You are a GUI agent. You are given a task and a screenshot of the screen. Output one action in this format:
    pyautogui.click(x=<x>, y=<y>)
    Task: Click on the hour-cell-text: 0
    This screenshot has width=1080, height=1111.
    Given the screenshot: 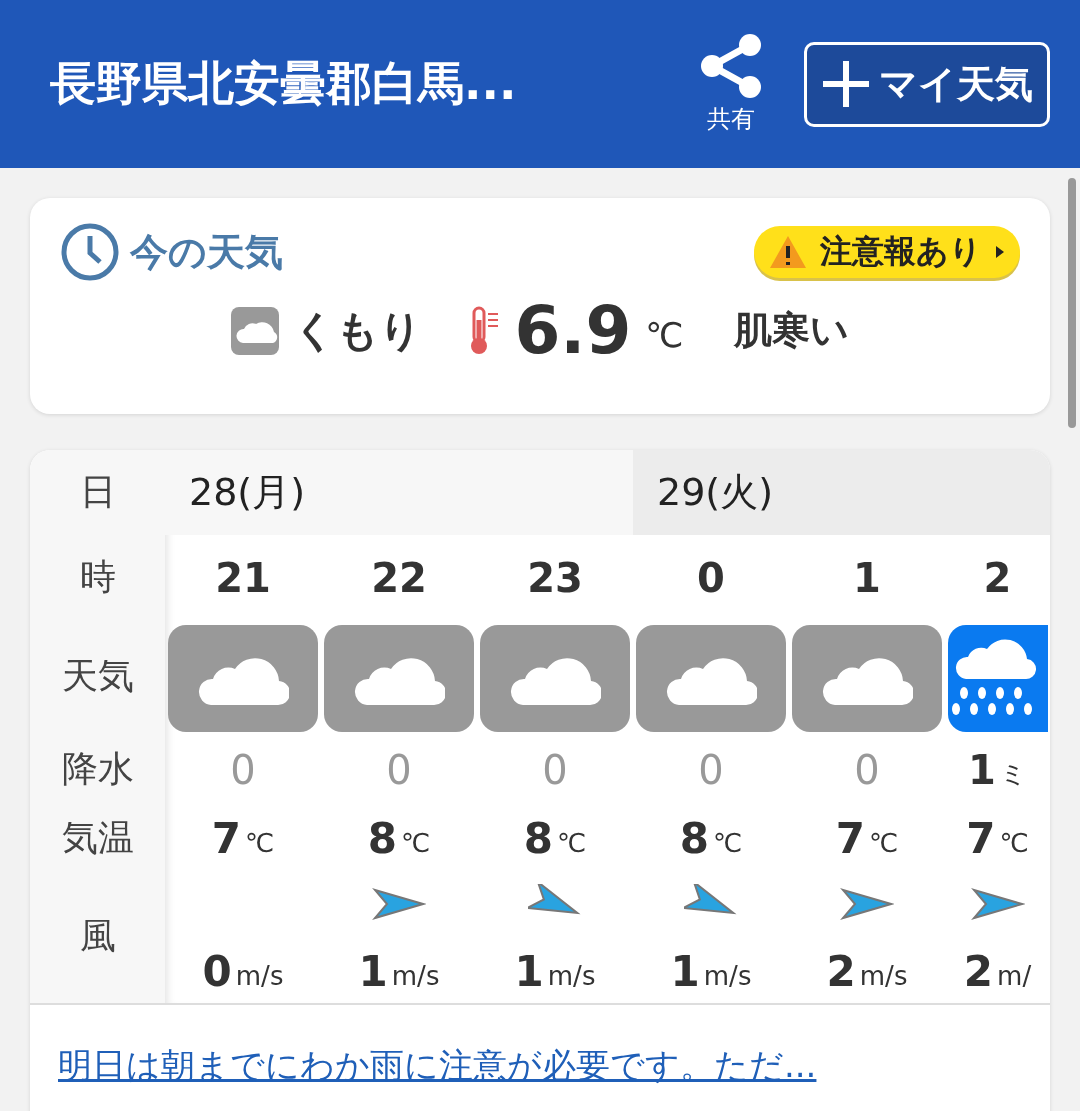 What is the action you would take?
    pyautogui.click(x=711, y=578)
    